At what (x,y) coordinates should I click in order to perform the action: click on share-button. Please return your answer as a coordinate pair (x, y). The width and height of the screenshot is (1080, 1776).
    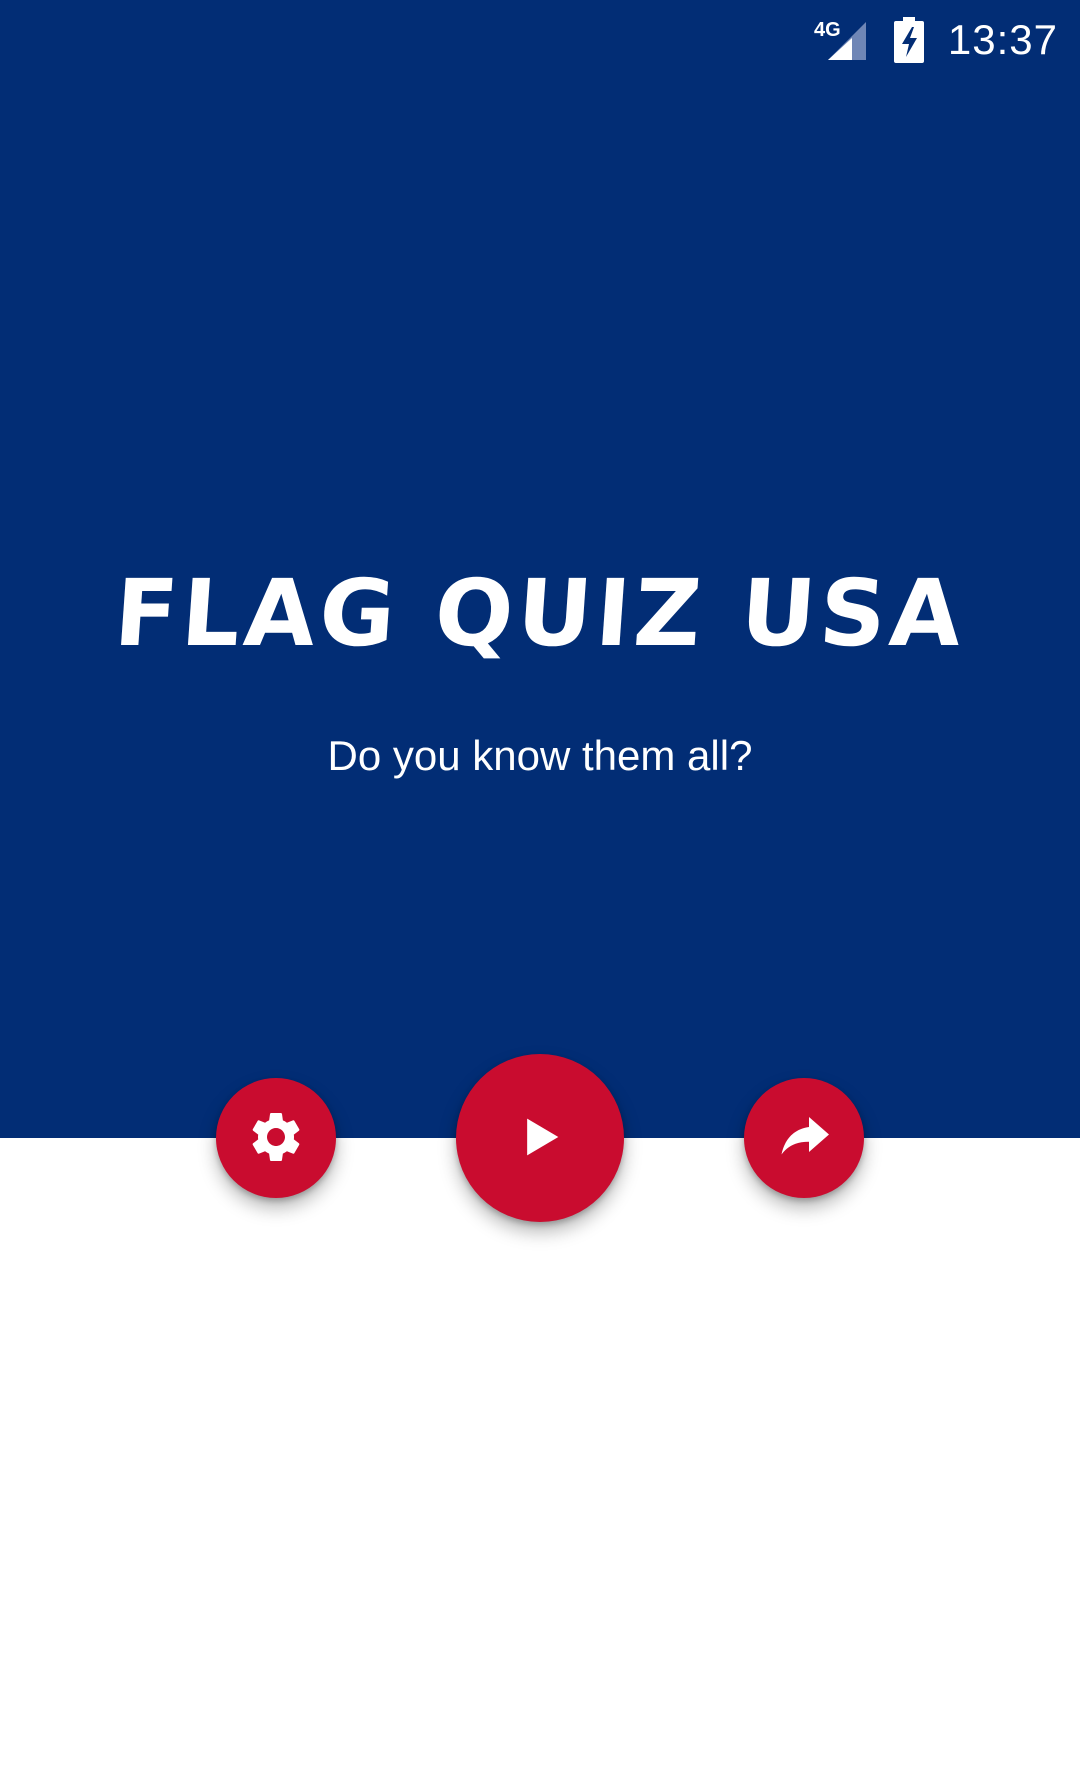
    Looking at the image, I should click on (804, 1138).